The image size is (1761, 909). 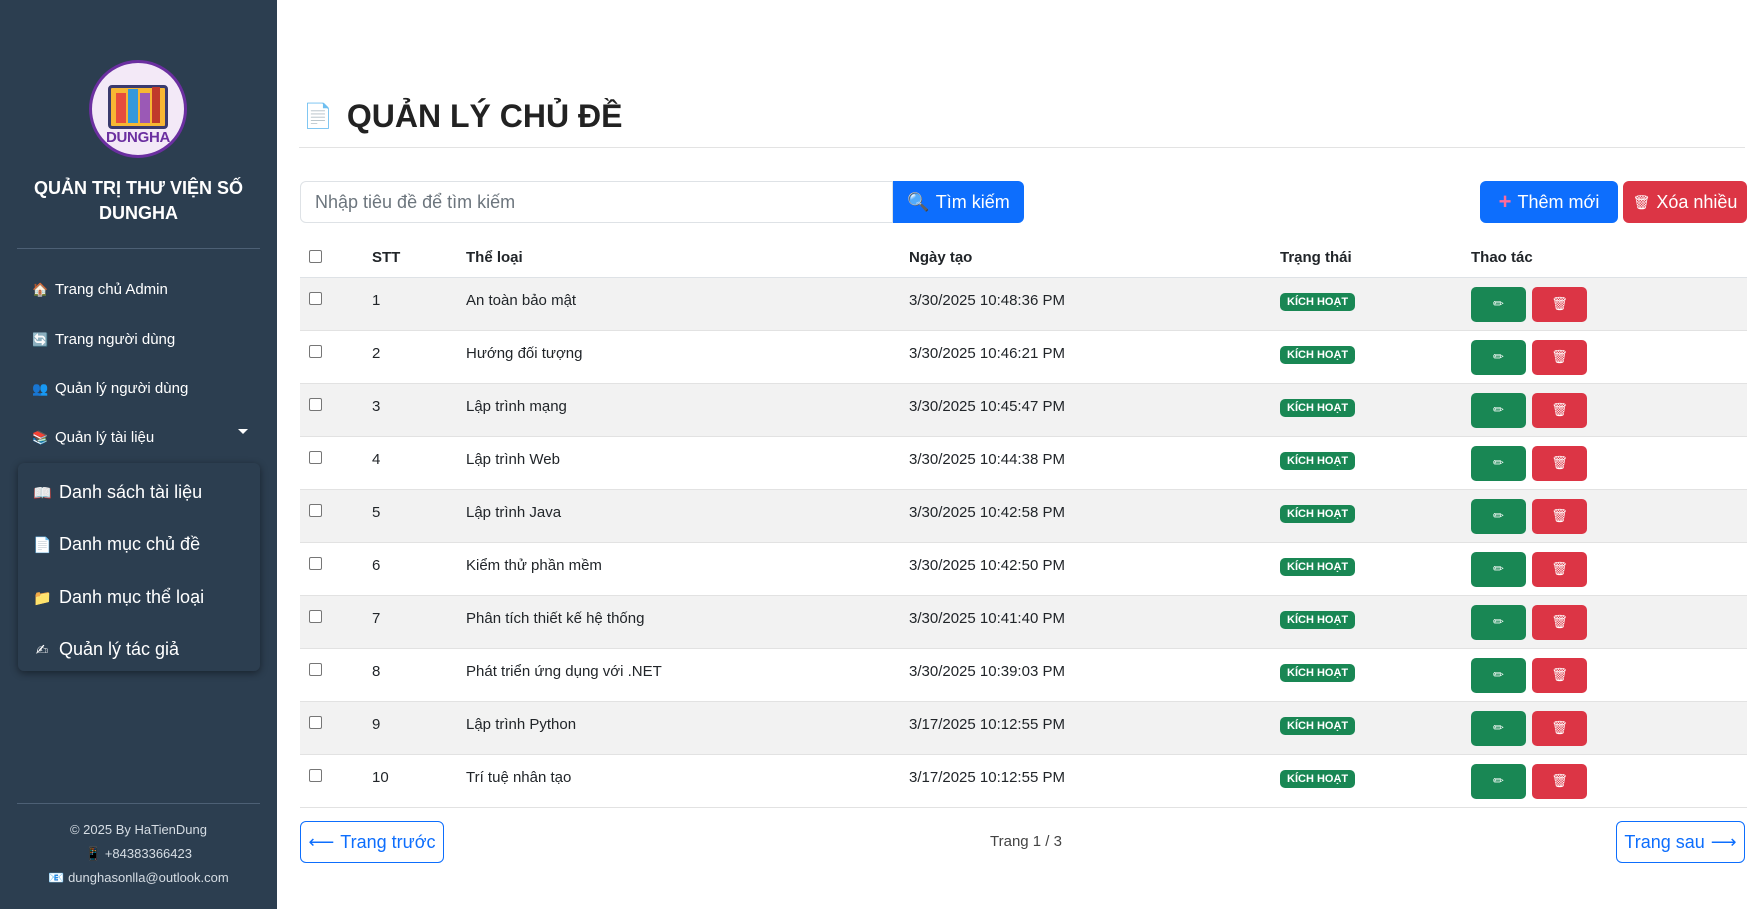 What do you see at coordinates (118, 597) in the screenshot?
I see `submenu-item-genre-list: 📁 Danh mục thể loại` at bounding box center [118, 597].